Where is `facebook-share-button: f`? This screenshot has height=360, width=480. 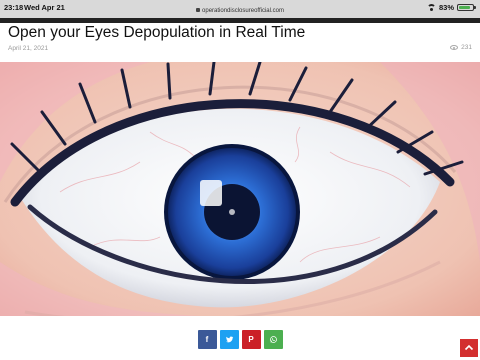 facebook-share-button: f is located at coordinates (207, 339).